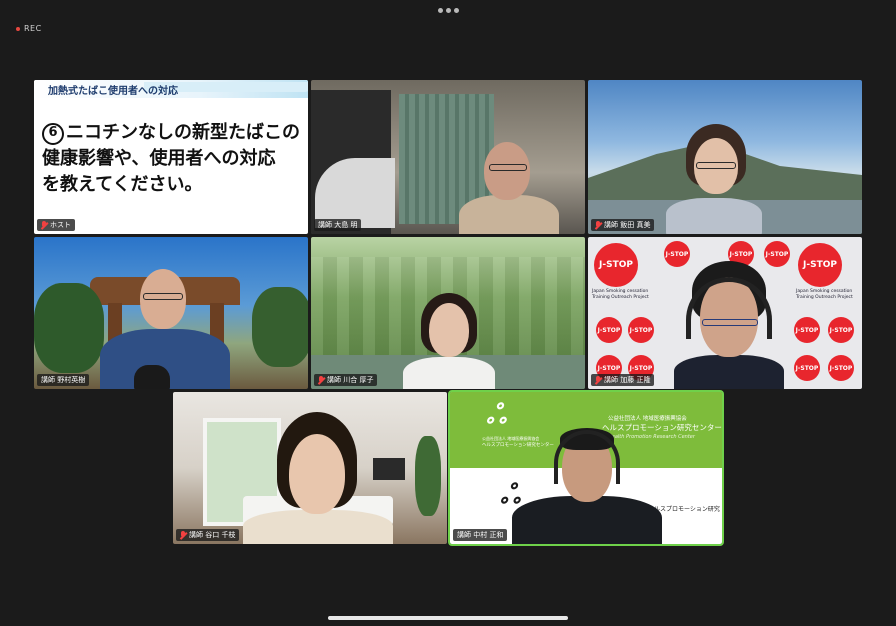 The width and height of the screenshot is (896, 626). I want to click on video-tile-kawai: 講師 川合 厚子, so click(448, 313).